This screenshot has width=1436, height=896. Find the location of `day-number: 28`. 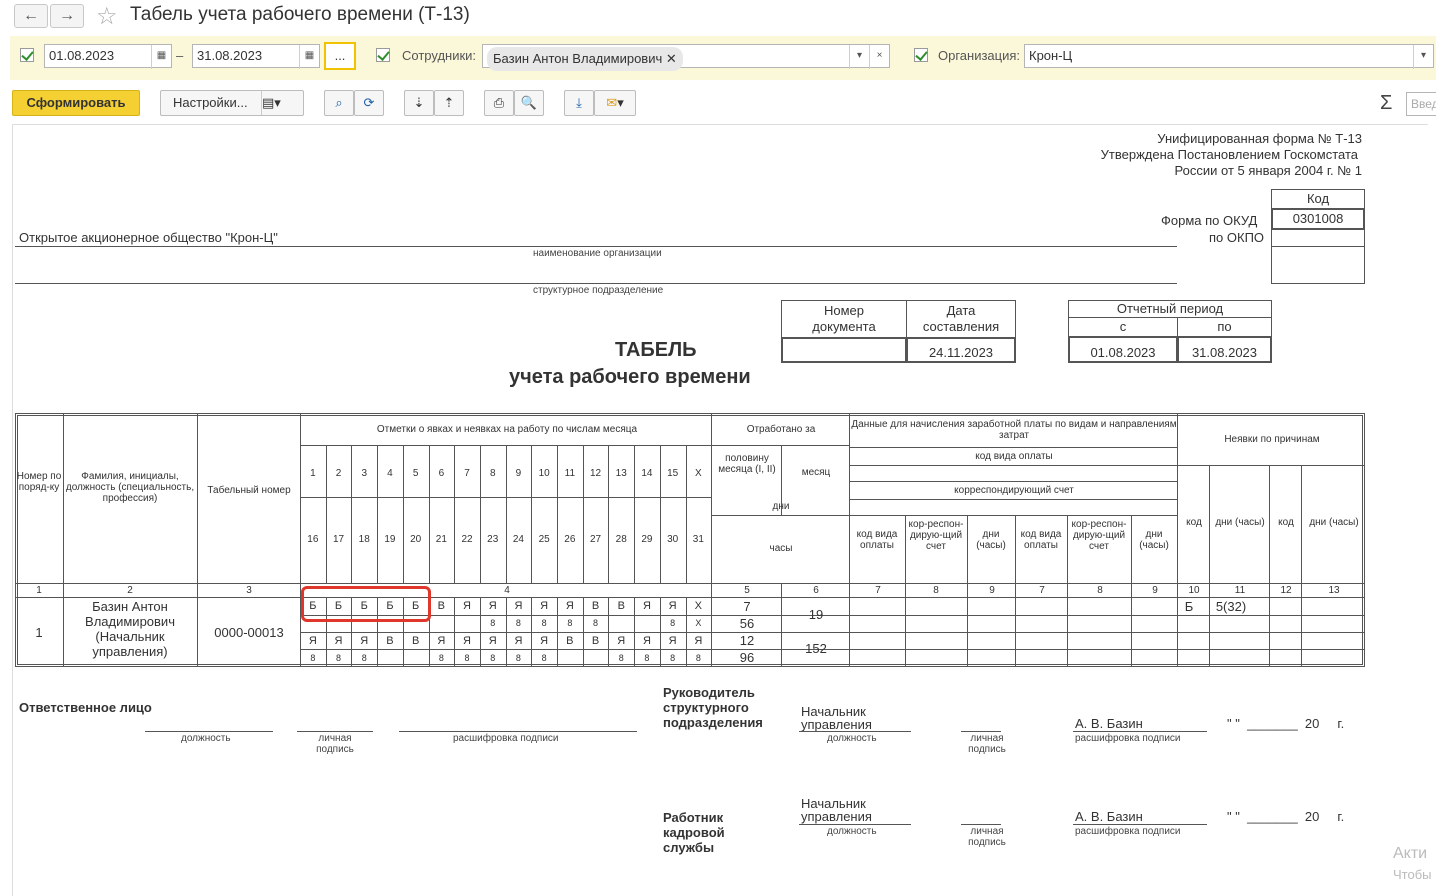

day-number: 28 is located at coordinates (621, 539).